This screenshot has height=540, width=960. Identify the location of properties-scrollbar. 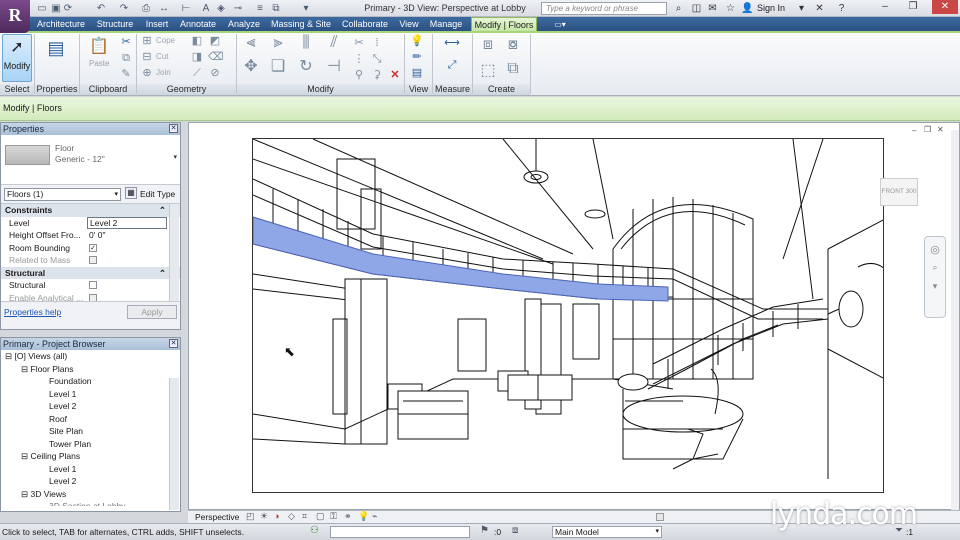
(174, 253).